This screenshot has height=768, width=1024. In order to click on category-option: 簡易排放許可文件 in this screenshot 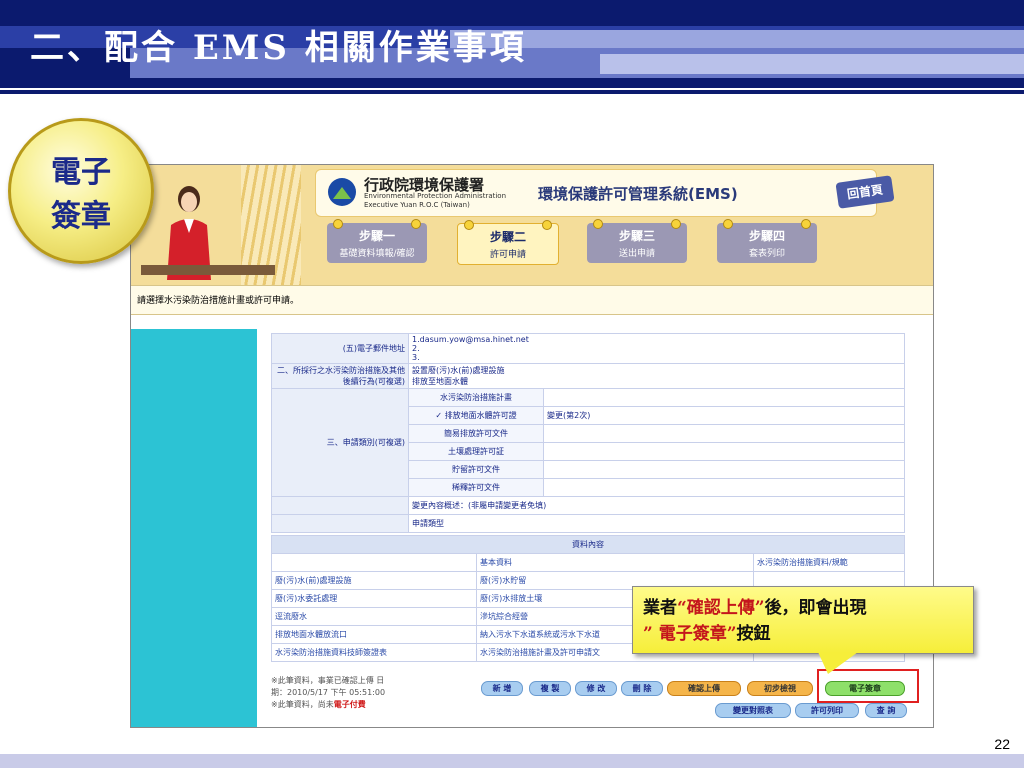, I will do `click(476, 433)`.